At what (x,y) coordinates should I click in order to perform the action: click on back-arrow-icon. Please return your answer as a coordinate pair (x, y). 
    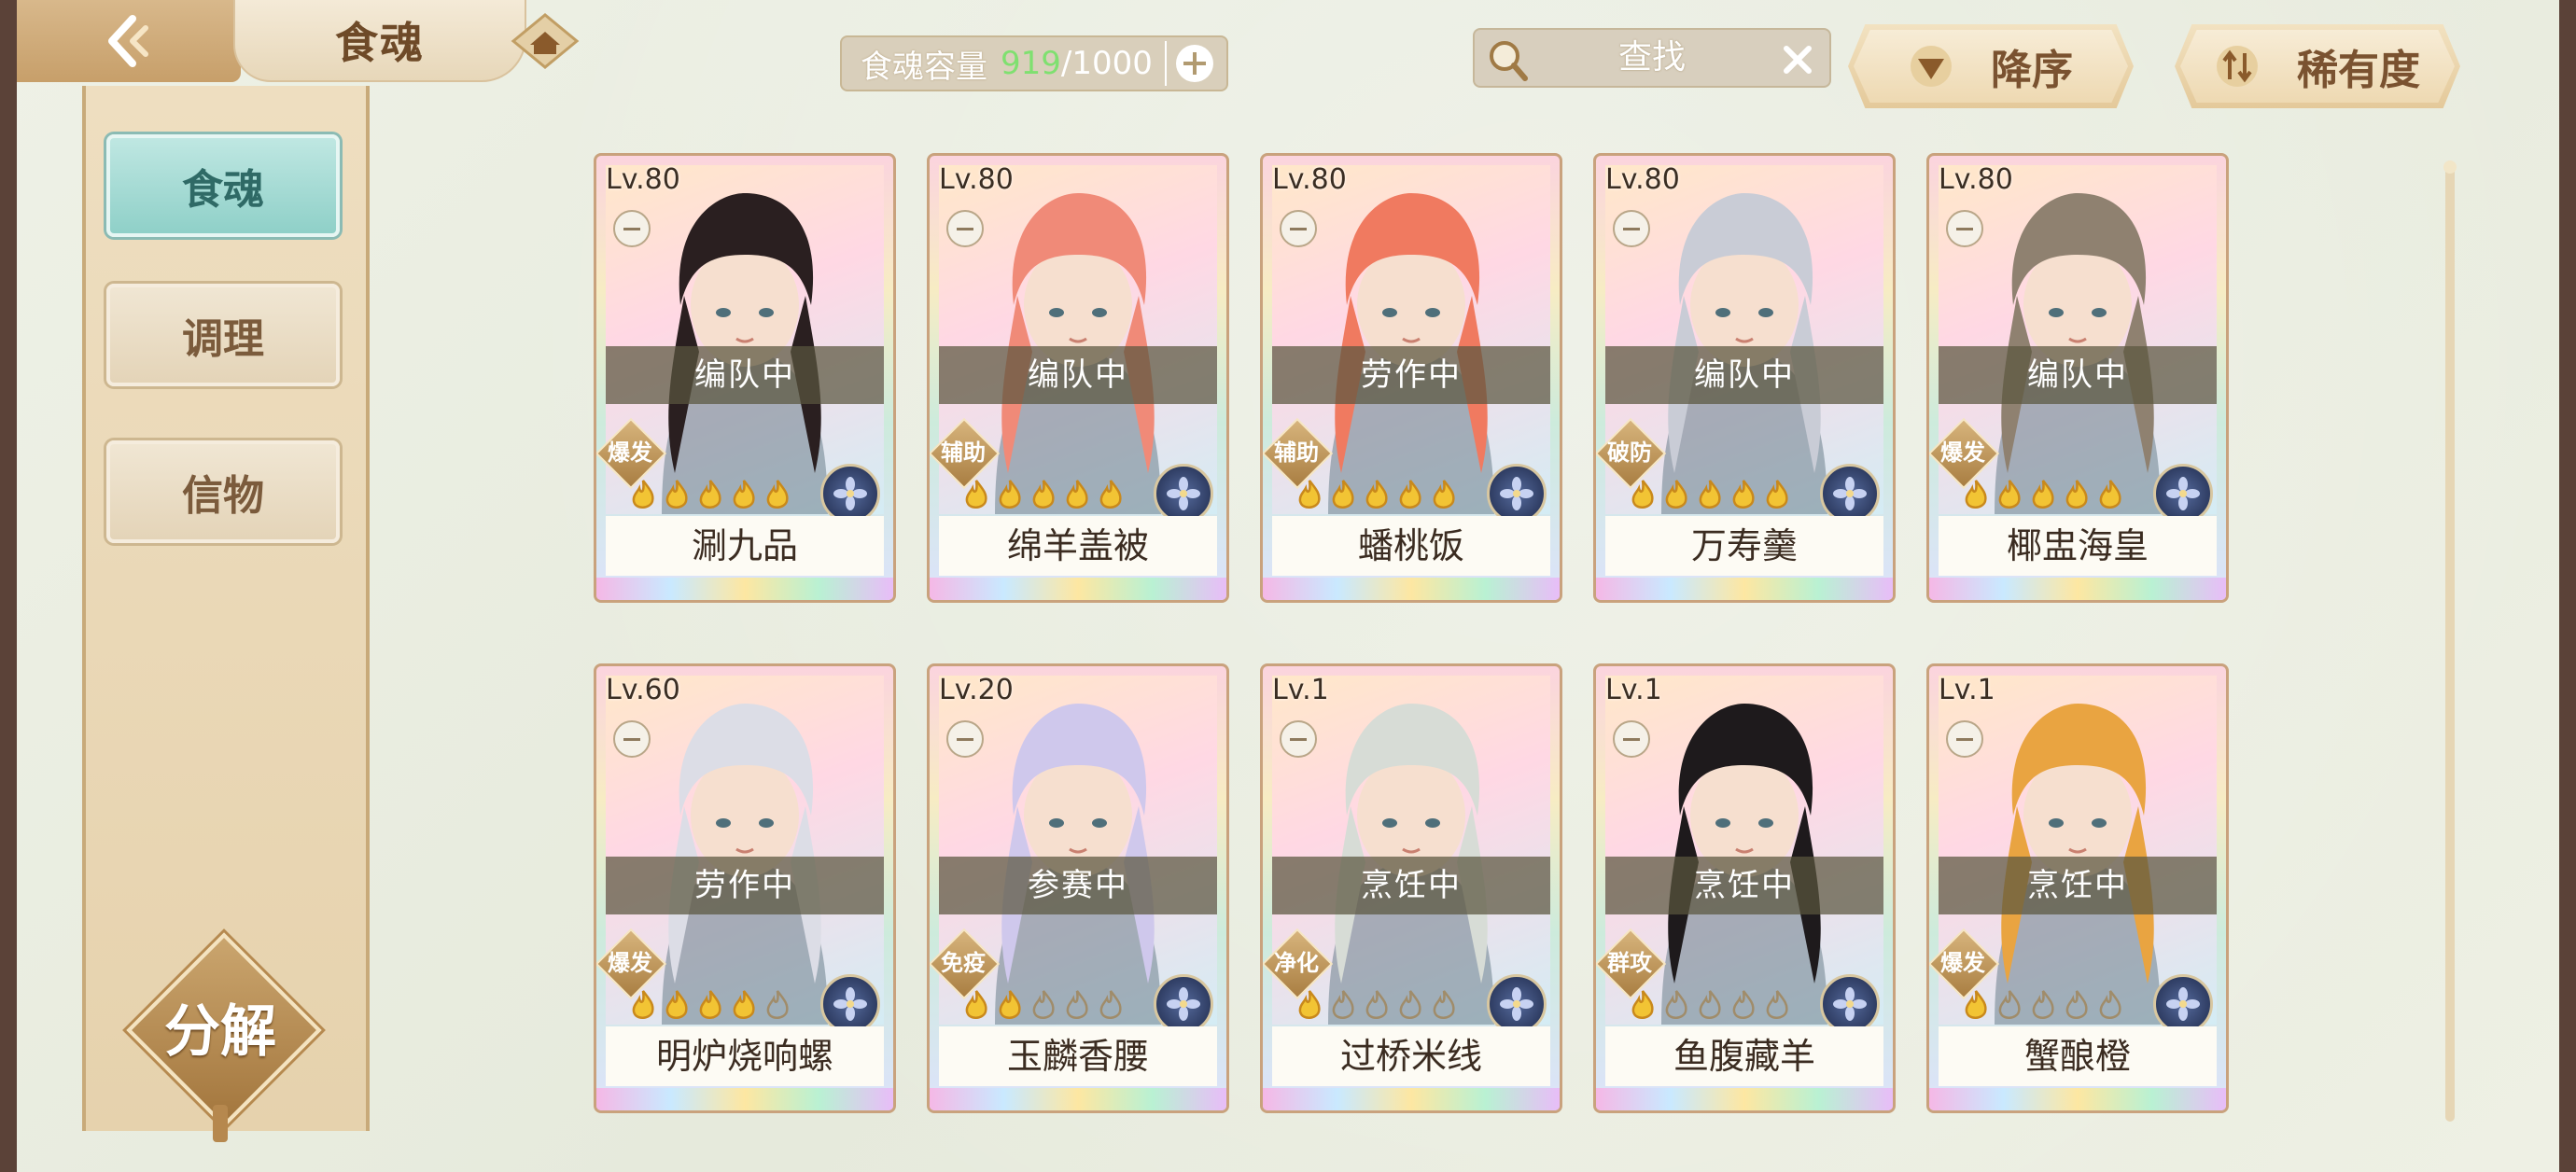
    Looking at the image, I should click on (128, 41).